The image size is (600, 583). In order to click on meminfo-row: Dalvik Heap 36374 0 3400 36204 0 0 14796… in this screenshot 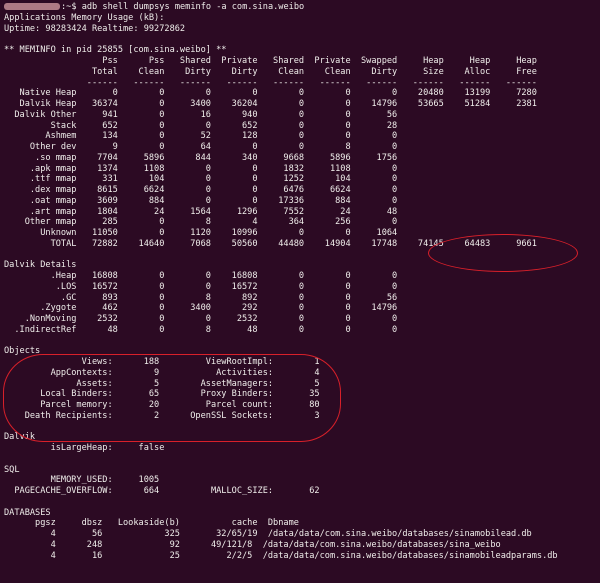, I will do `click(270, 104)`.